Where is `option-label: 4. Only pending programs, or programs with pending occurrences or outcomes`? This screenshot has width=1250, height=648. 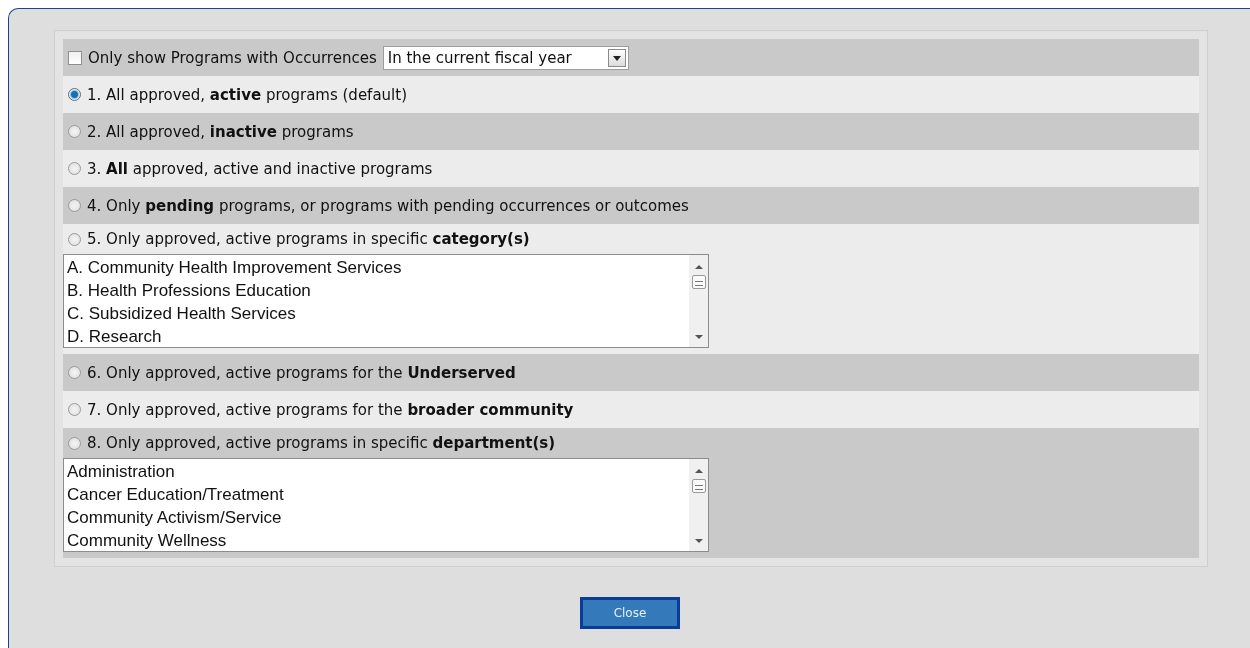
option-label: 4. Only pending programs, or programs with pending occurrences or outcomes is located at coordinates (388, 205).